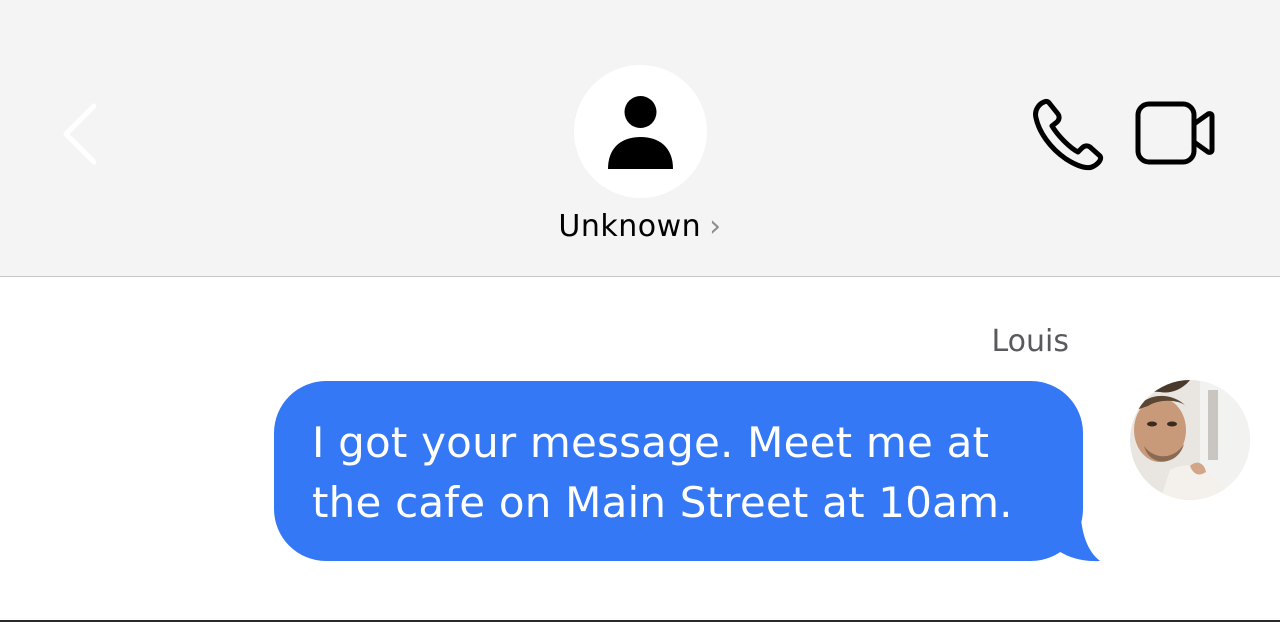  I want to click on phone-icon, so click(1068, 134).